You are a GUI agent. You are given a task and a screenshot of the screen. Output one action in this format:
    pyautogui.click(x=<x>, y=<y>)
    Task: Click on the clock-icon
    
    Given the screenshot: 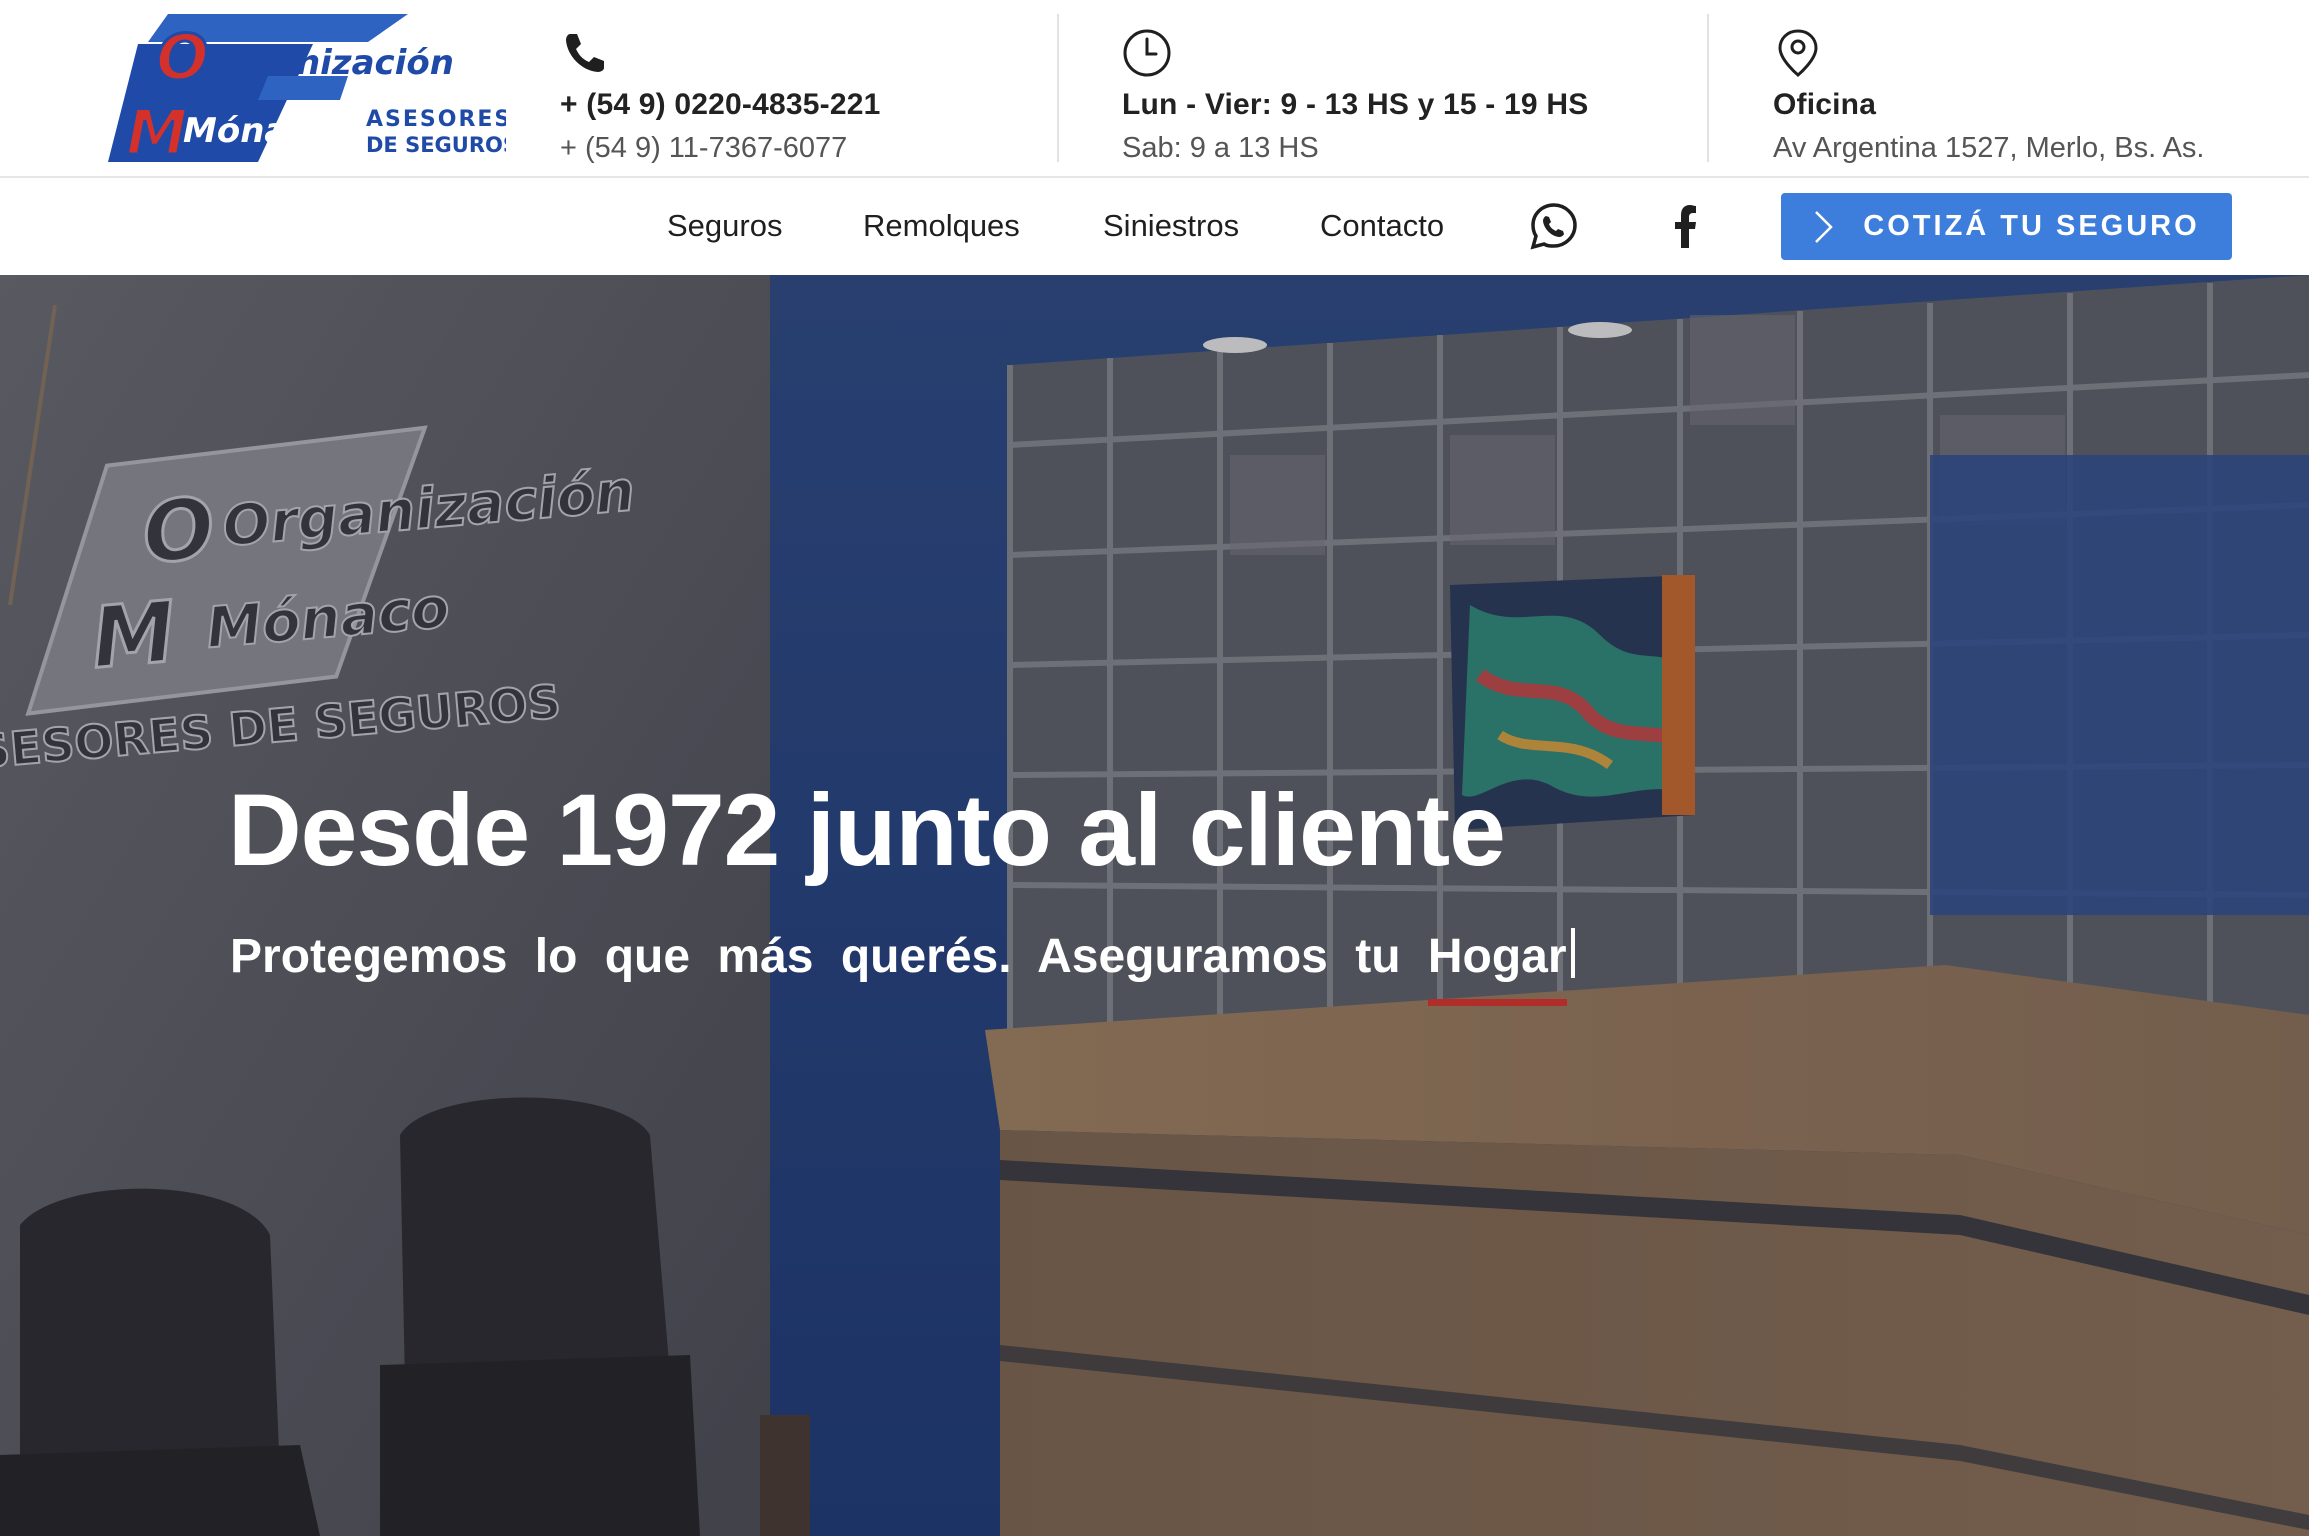 What is the action you would take?
    pyautogui.click(x=1147, y=53)
    